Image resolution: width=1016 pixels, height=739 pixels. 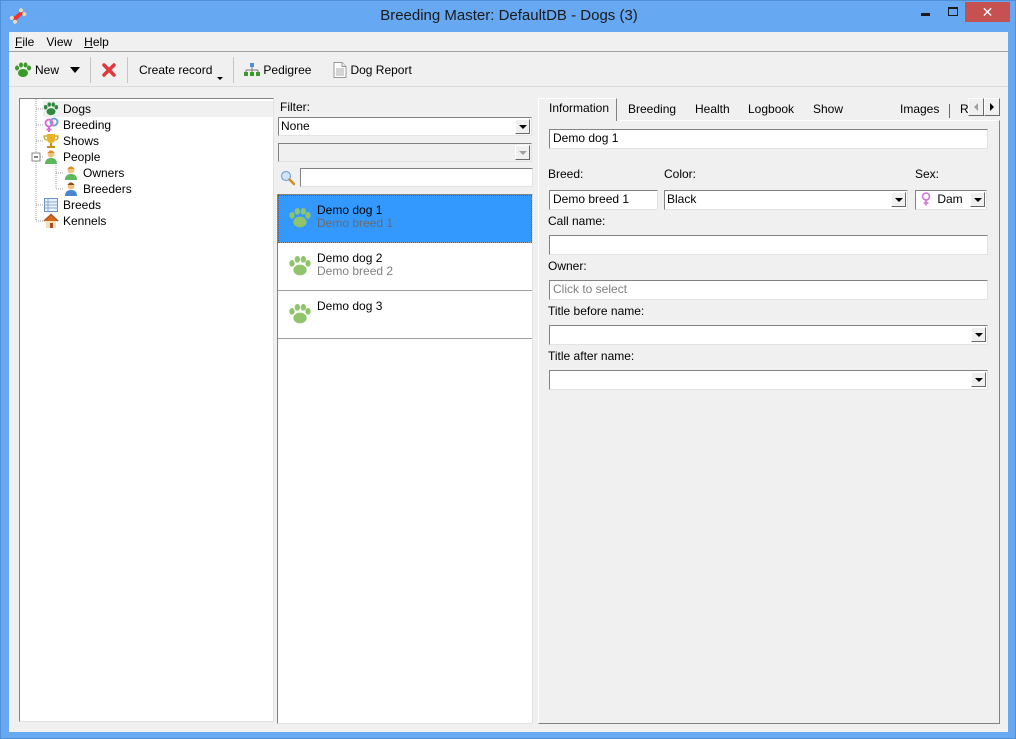 What do you see at coordinates (953, 11) in the screenshot?
I see `maximize-icon` at bounding box center [953, 11].